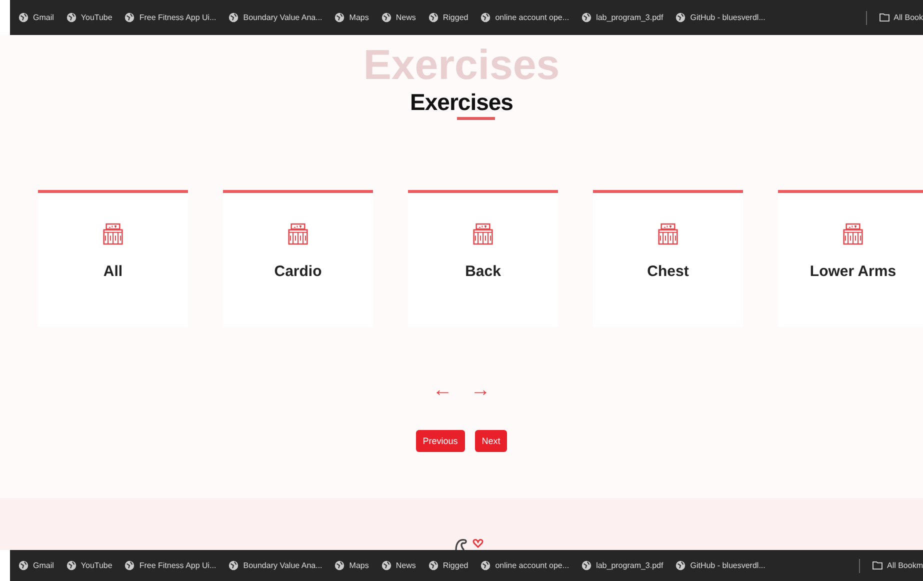 This screenshot has width=923, height=581. Describe the element at coordinates (668, 271) in the screenshot. I see `category-name: Chest` at that location.